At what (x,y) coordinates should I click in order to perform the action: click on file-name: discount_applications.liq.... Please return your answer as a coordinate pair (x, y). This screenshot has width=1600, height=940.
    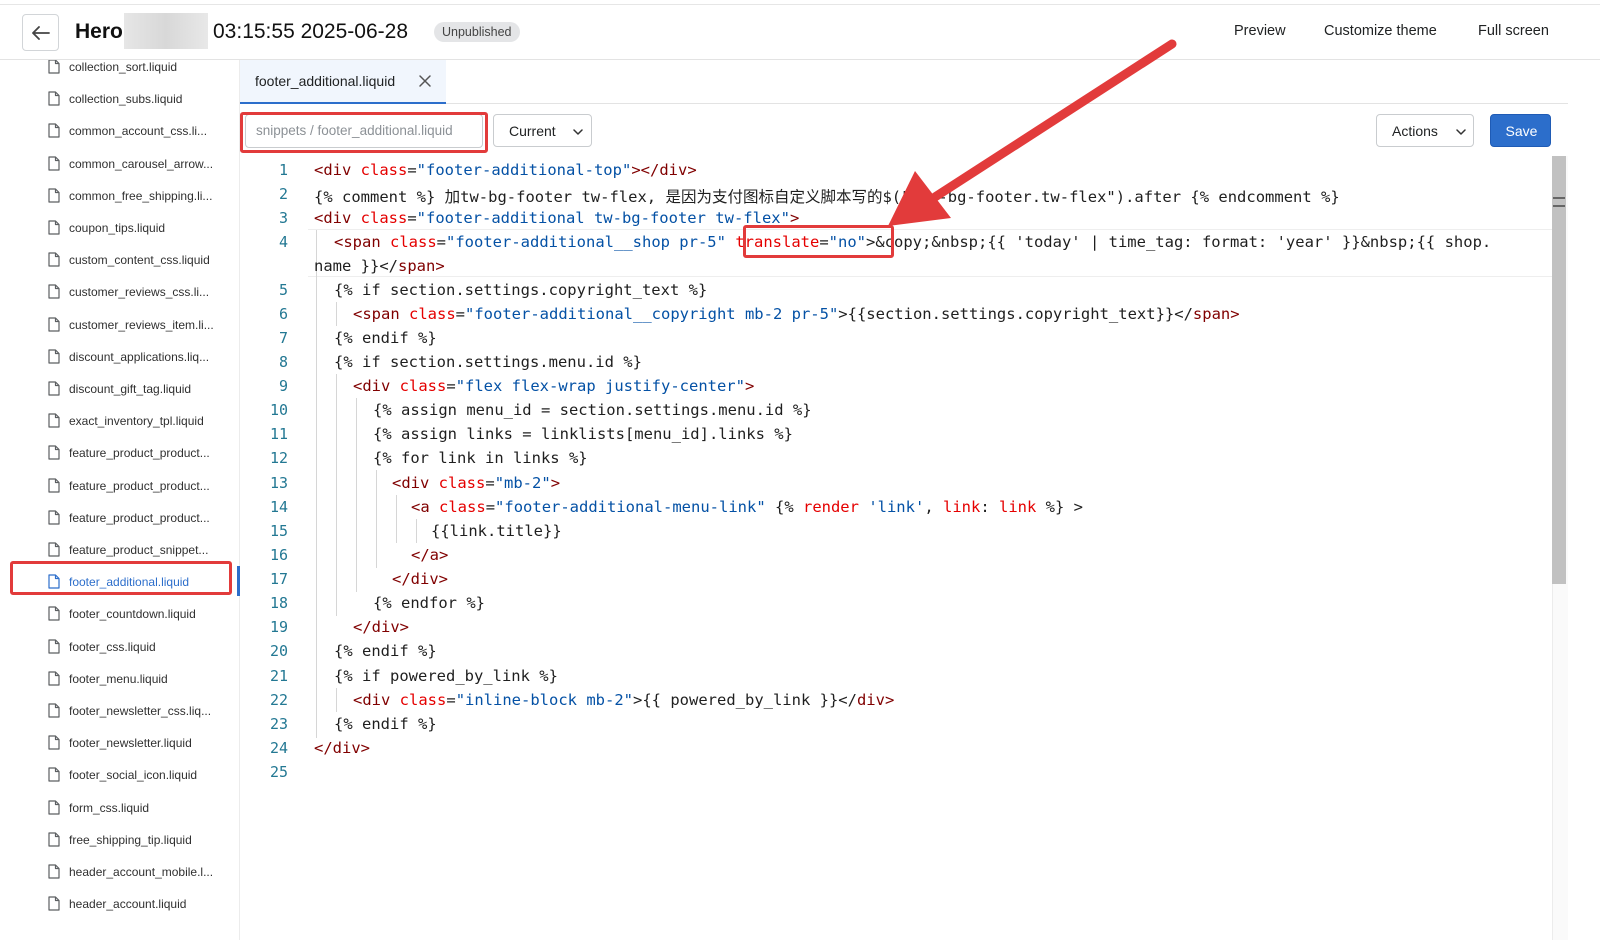
    Looking at the image, I should click on (139, 356).